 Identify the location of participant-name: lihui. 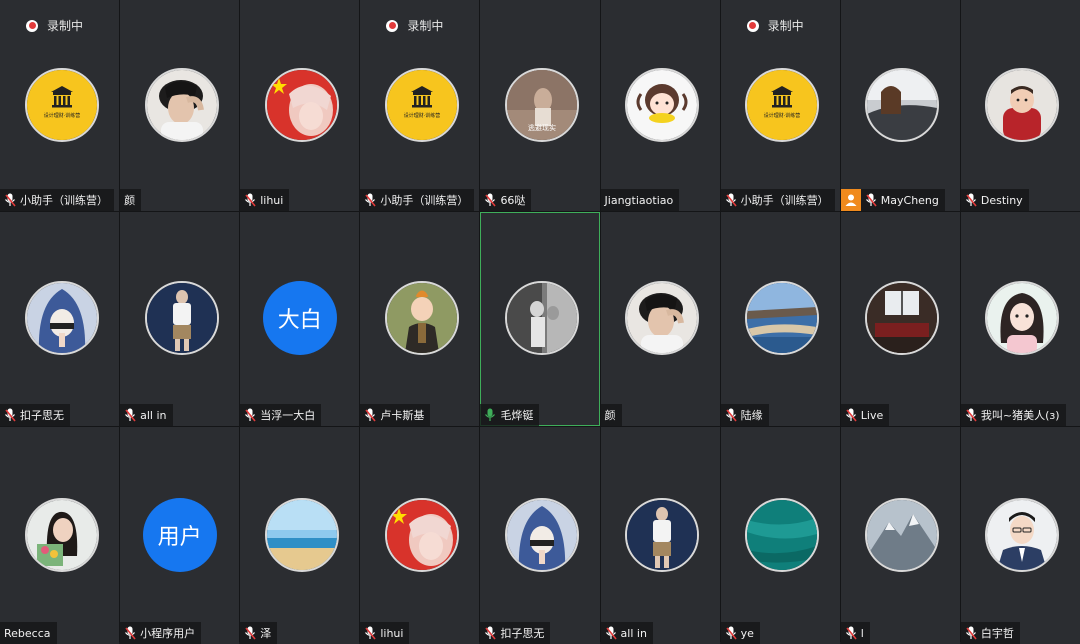
(272, 200).